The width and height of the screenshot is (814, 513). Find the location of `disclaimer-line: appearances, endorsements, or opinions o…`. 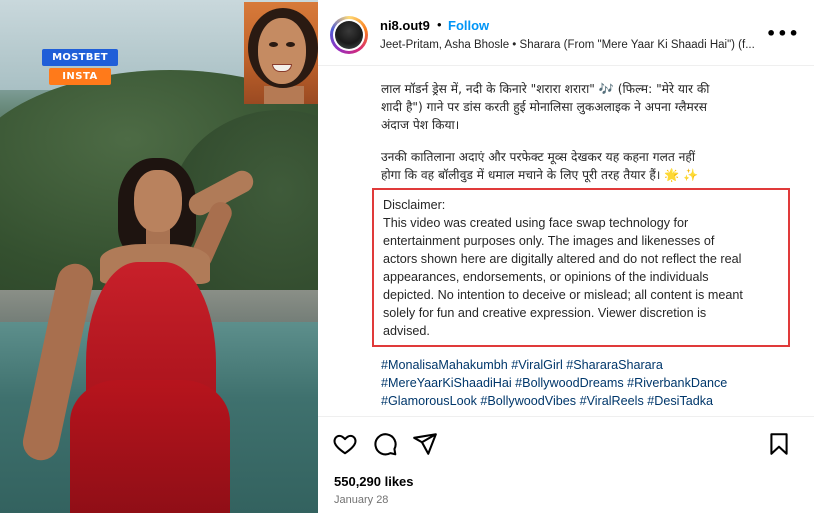

disclaimer-line: appearances, endorsements, or opinions o… is located at coordinates (546, 277).